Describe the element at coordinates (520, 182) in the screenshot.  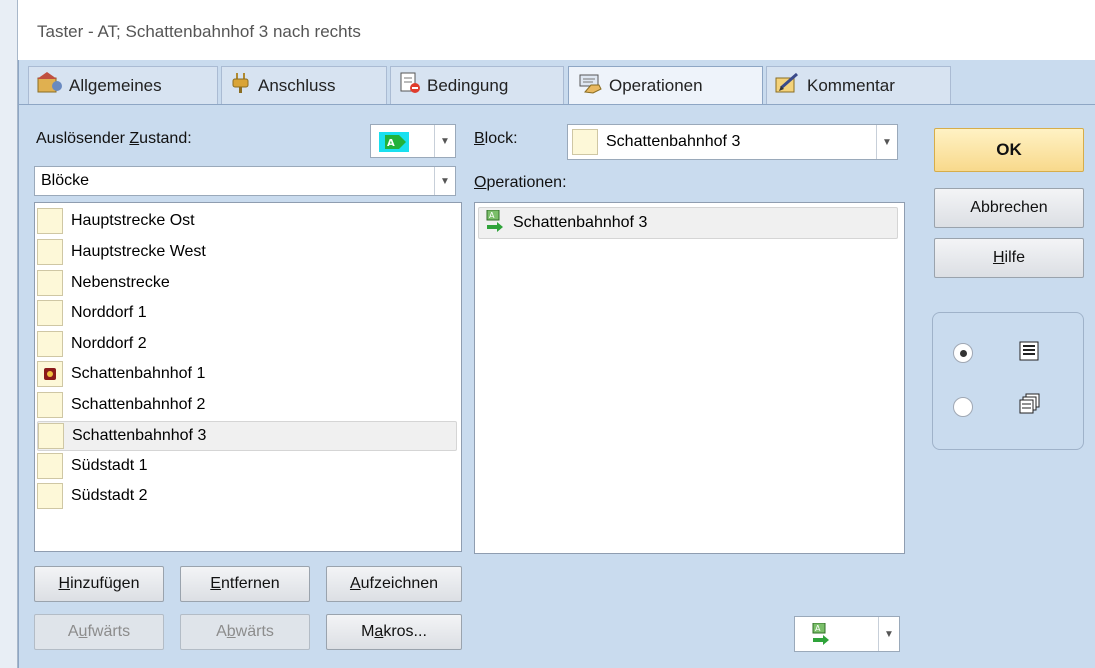
I see `operations-label: Operationen:` at that location.